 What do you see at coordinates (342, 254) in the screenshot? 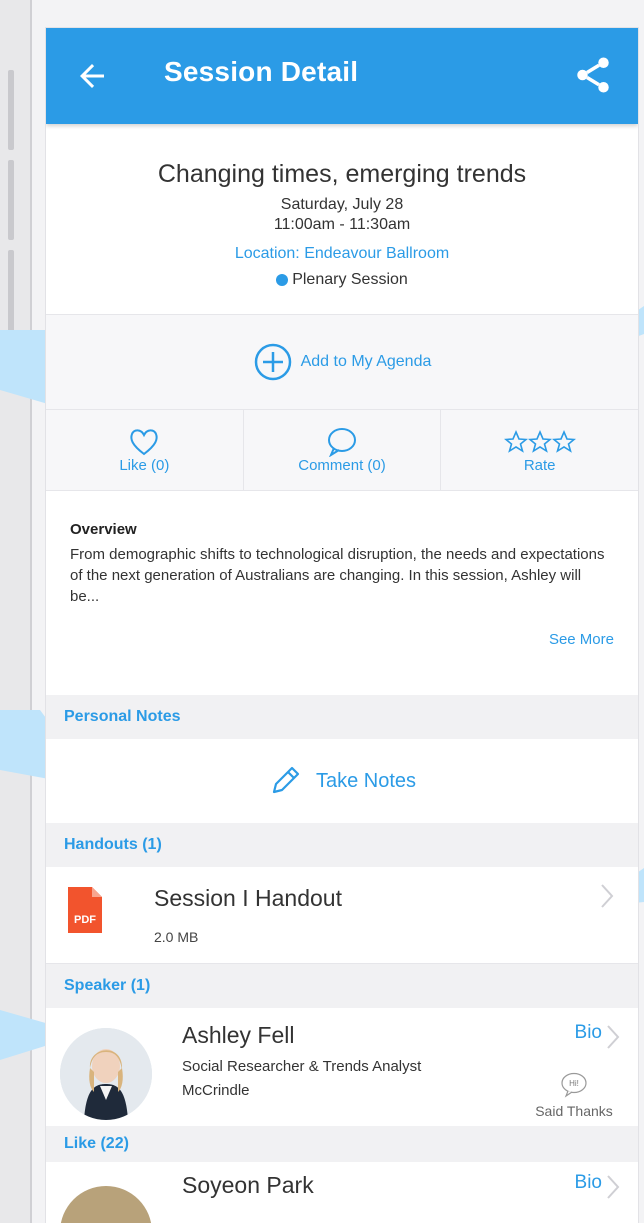
I see `session-location-link: Location: Endeavour Ballroom` at bounding box center [342, 254].